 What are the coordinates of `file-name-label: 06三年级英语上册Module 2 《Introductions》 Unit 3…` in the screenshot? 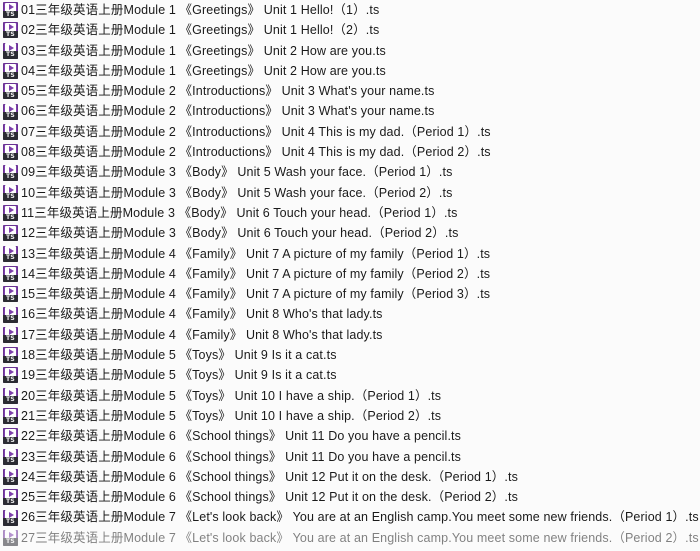 It's located at (228, 111).